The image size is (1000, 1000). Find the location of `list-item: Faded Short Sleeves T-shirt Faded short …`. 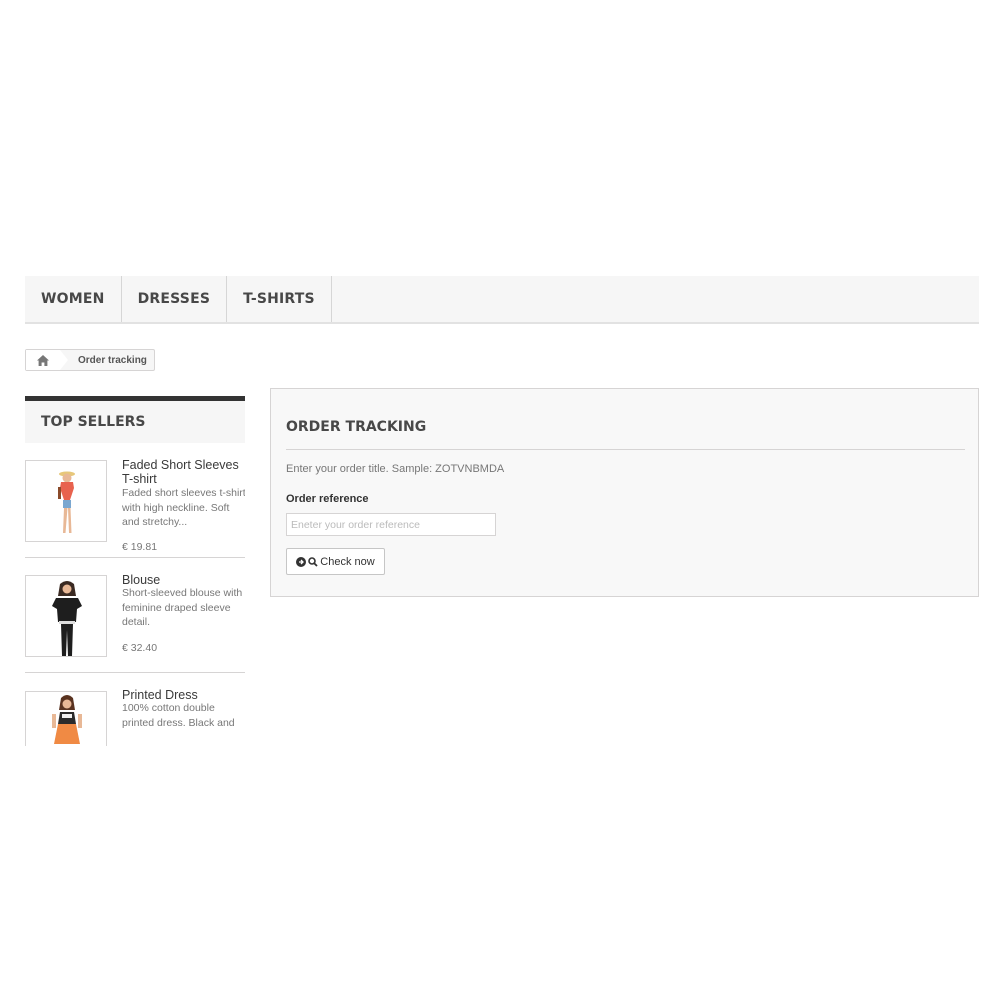

list-item: Faded Short Sleeves T-shirt Faded short … is located at coordinates (135, 500).